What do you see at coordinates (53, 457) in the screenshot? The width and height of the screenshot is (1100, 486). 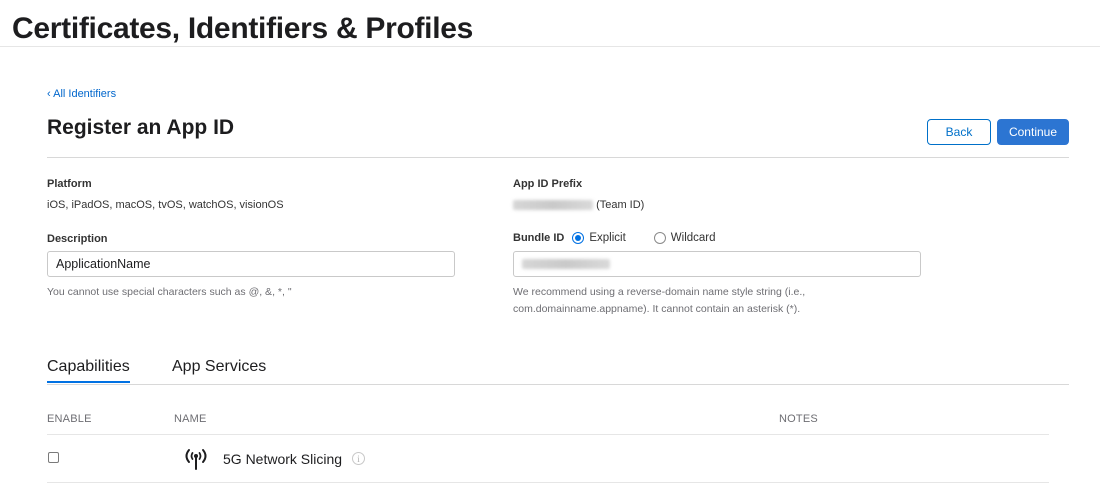 I see `enable-checkbox` at bounding box center [53, 457].